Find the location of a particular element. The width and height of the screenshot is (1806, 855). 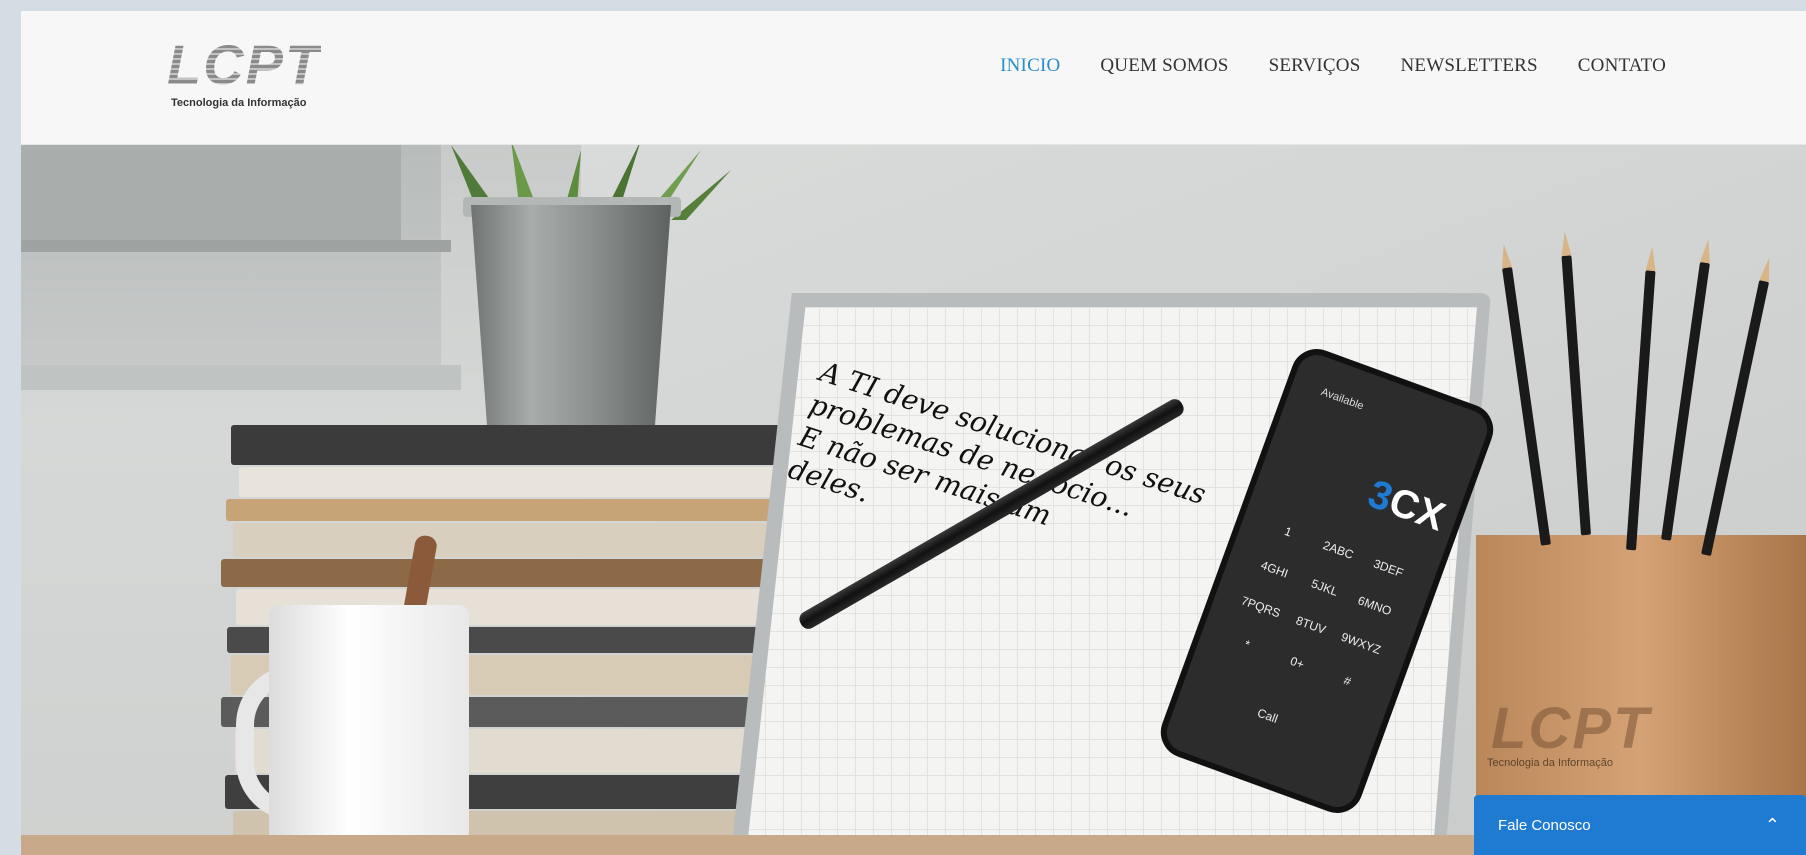

keypad-key: 8TUV is located at coordinates (1311, 625).